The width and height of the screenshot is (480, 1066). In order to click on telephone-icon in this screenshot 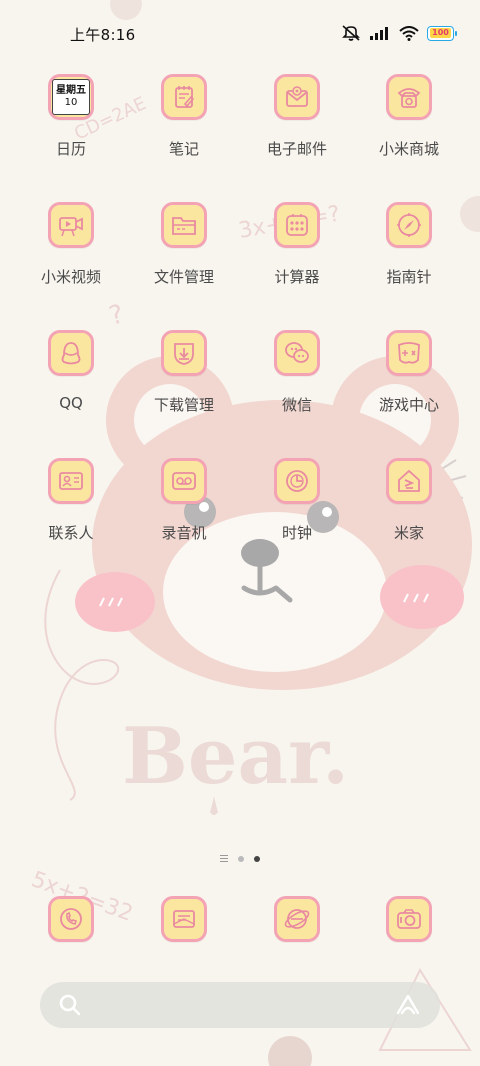, I will do `click(409, 97)`.